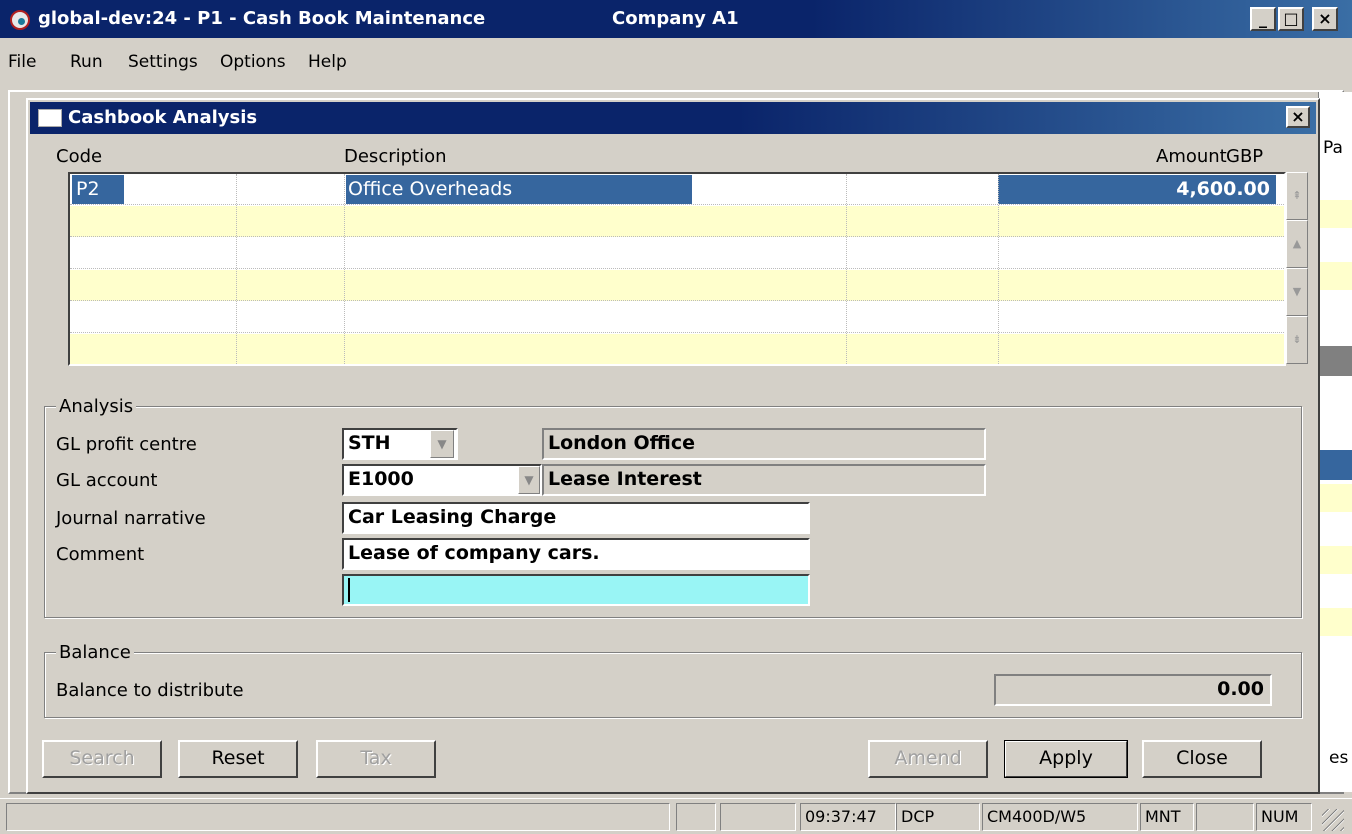 Image resolution: width=1352 pixels, height=834 pixels. Describe the element at coordinates (253, 62) in the screenshot. I see `menu-options: Options` at that location.